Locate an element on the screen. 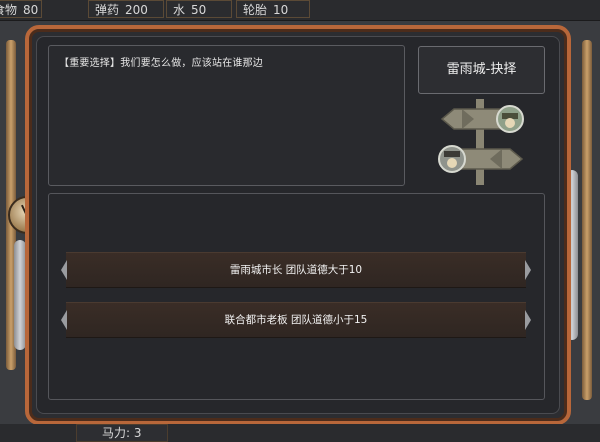 This screenshot has width=600, height=442. option-mayor-button: 雷雨城市长 团队道德大于10 is located at coordinates (296, 270).